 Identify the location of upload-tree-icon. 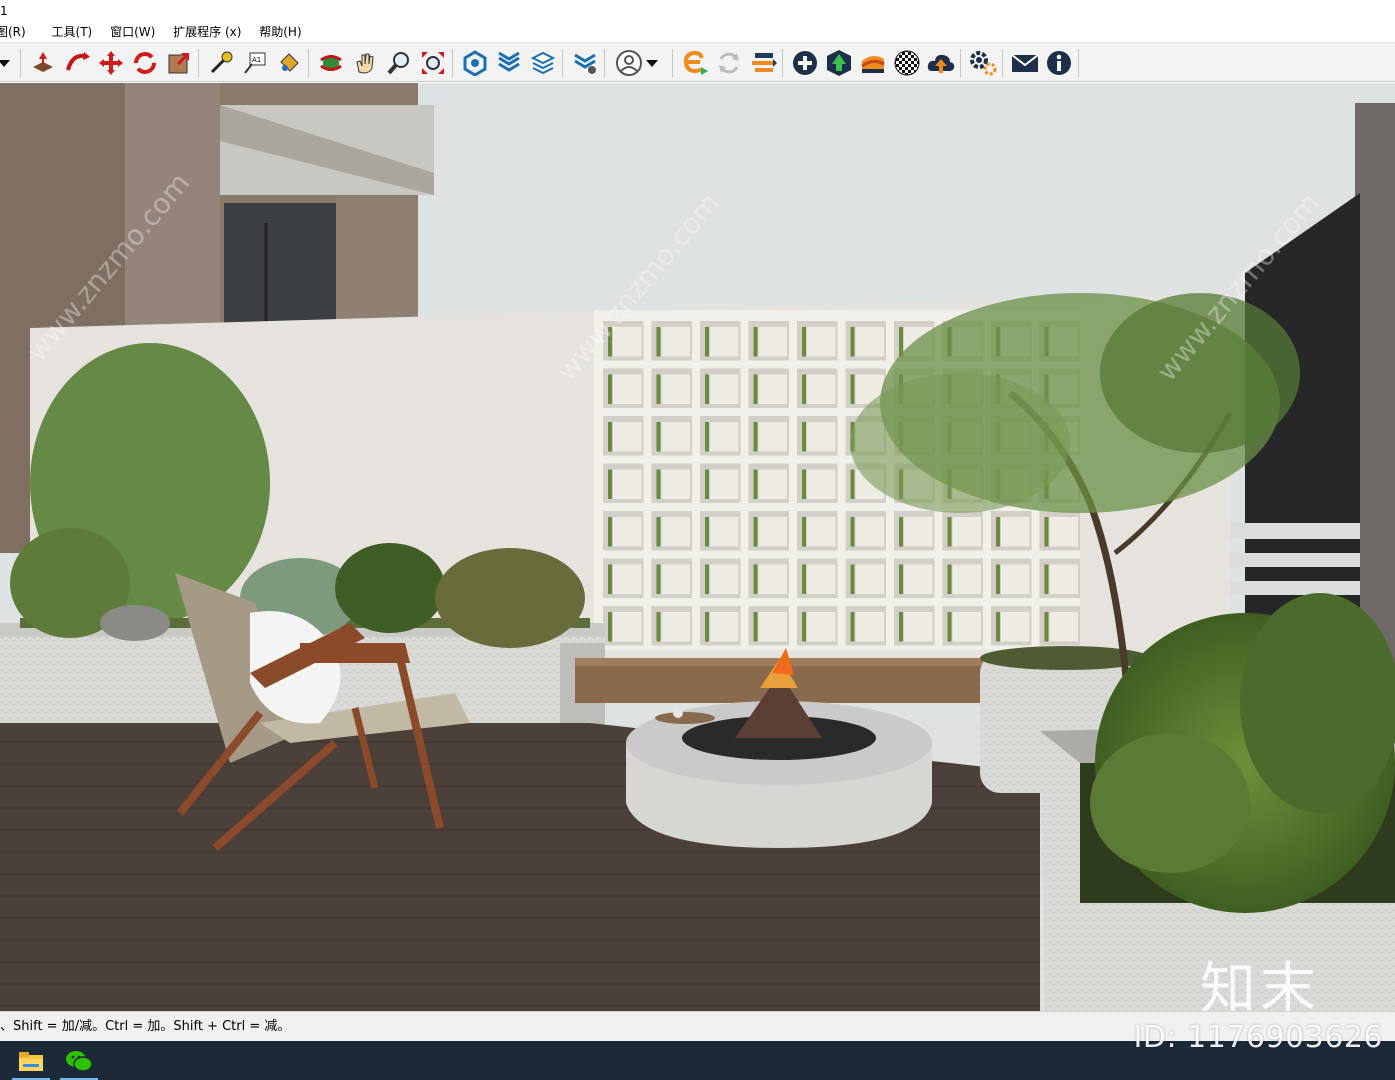
(839, 63).